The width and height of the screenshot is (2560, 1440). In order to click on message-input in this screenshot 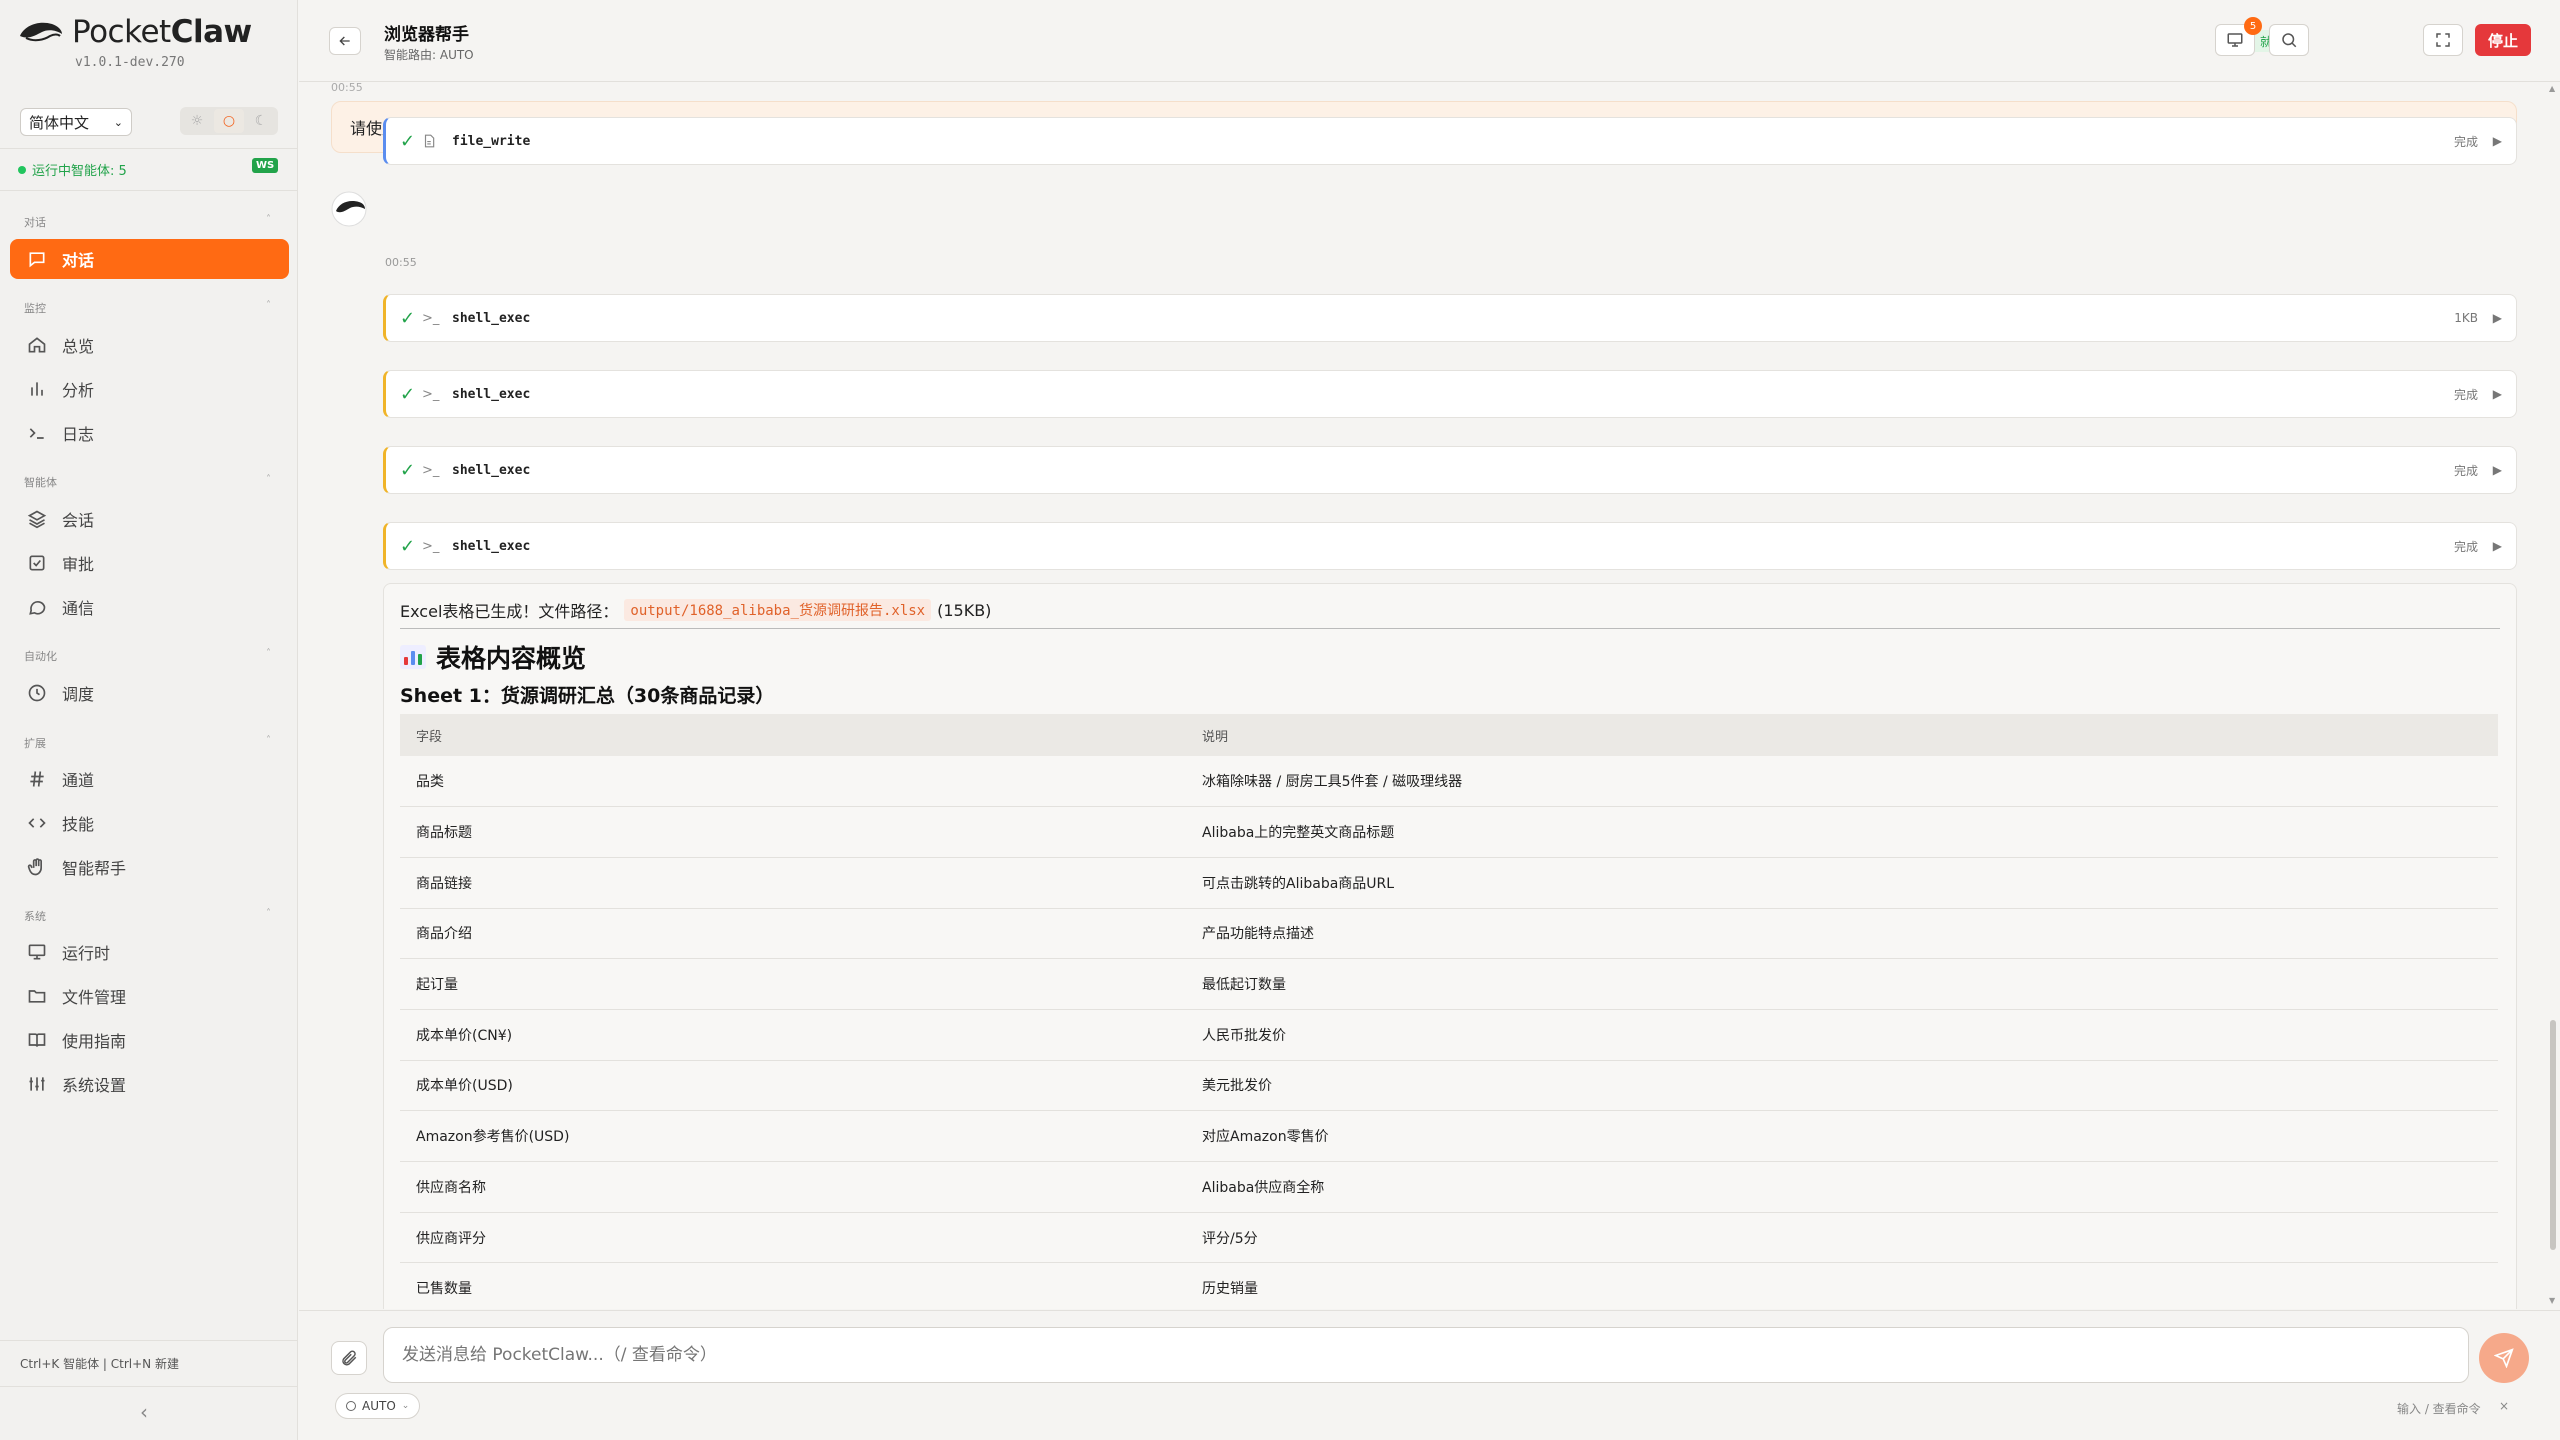, I will do `click(1426, 1355)`.